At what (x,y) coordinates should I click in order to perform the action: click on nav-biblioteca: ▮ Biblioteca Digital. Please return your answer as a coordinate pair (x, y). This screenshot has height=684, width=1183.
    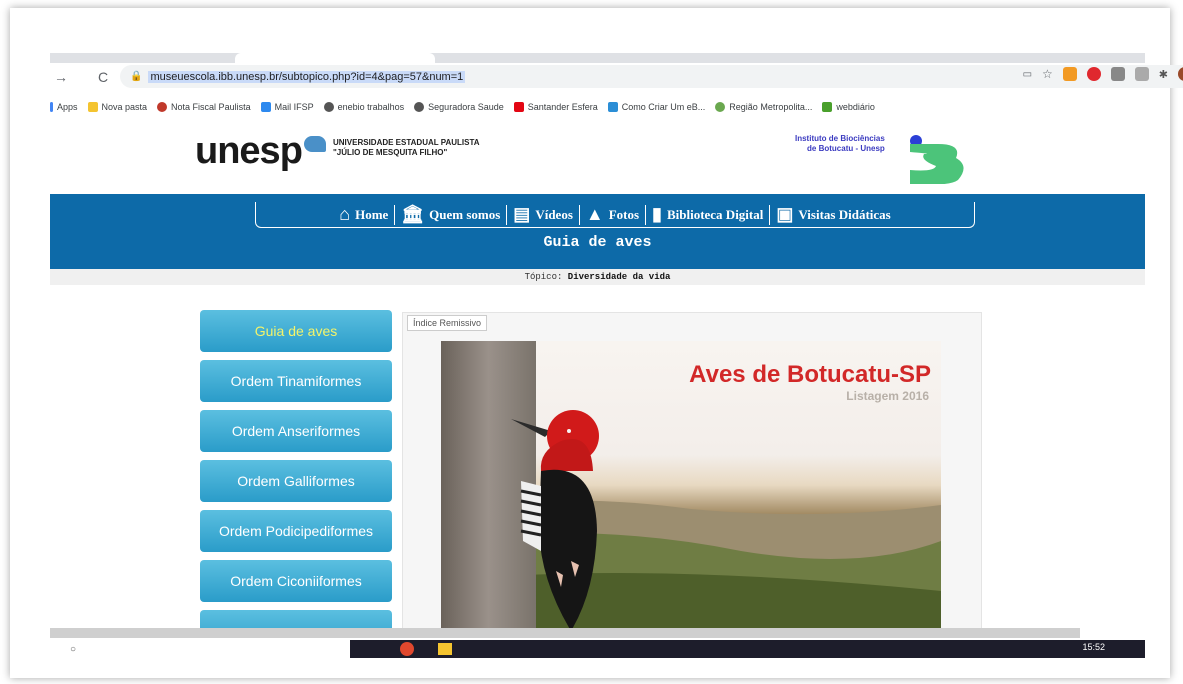
    Looking at the image, I should click on (707, 214).